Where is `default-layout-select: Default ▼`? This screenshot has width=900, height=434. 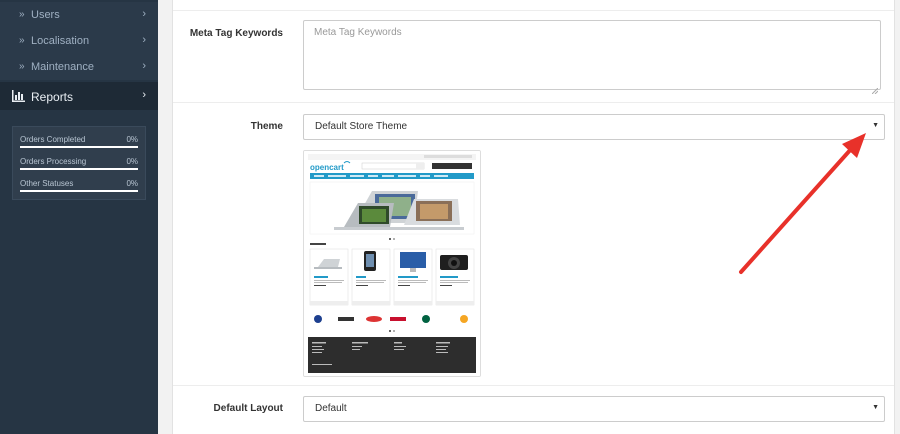 default-layout-select: Default ▼ is located at coordinates (594, 409).